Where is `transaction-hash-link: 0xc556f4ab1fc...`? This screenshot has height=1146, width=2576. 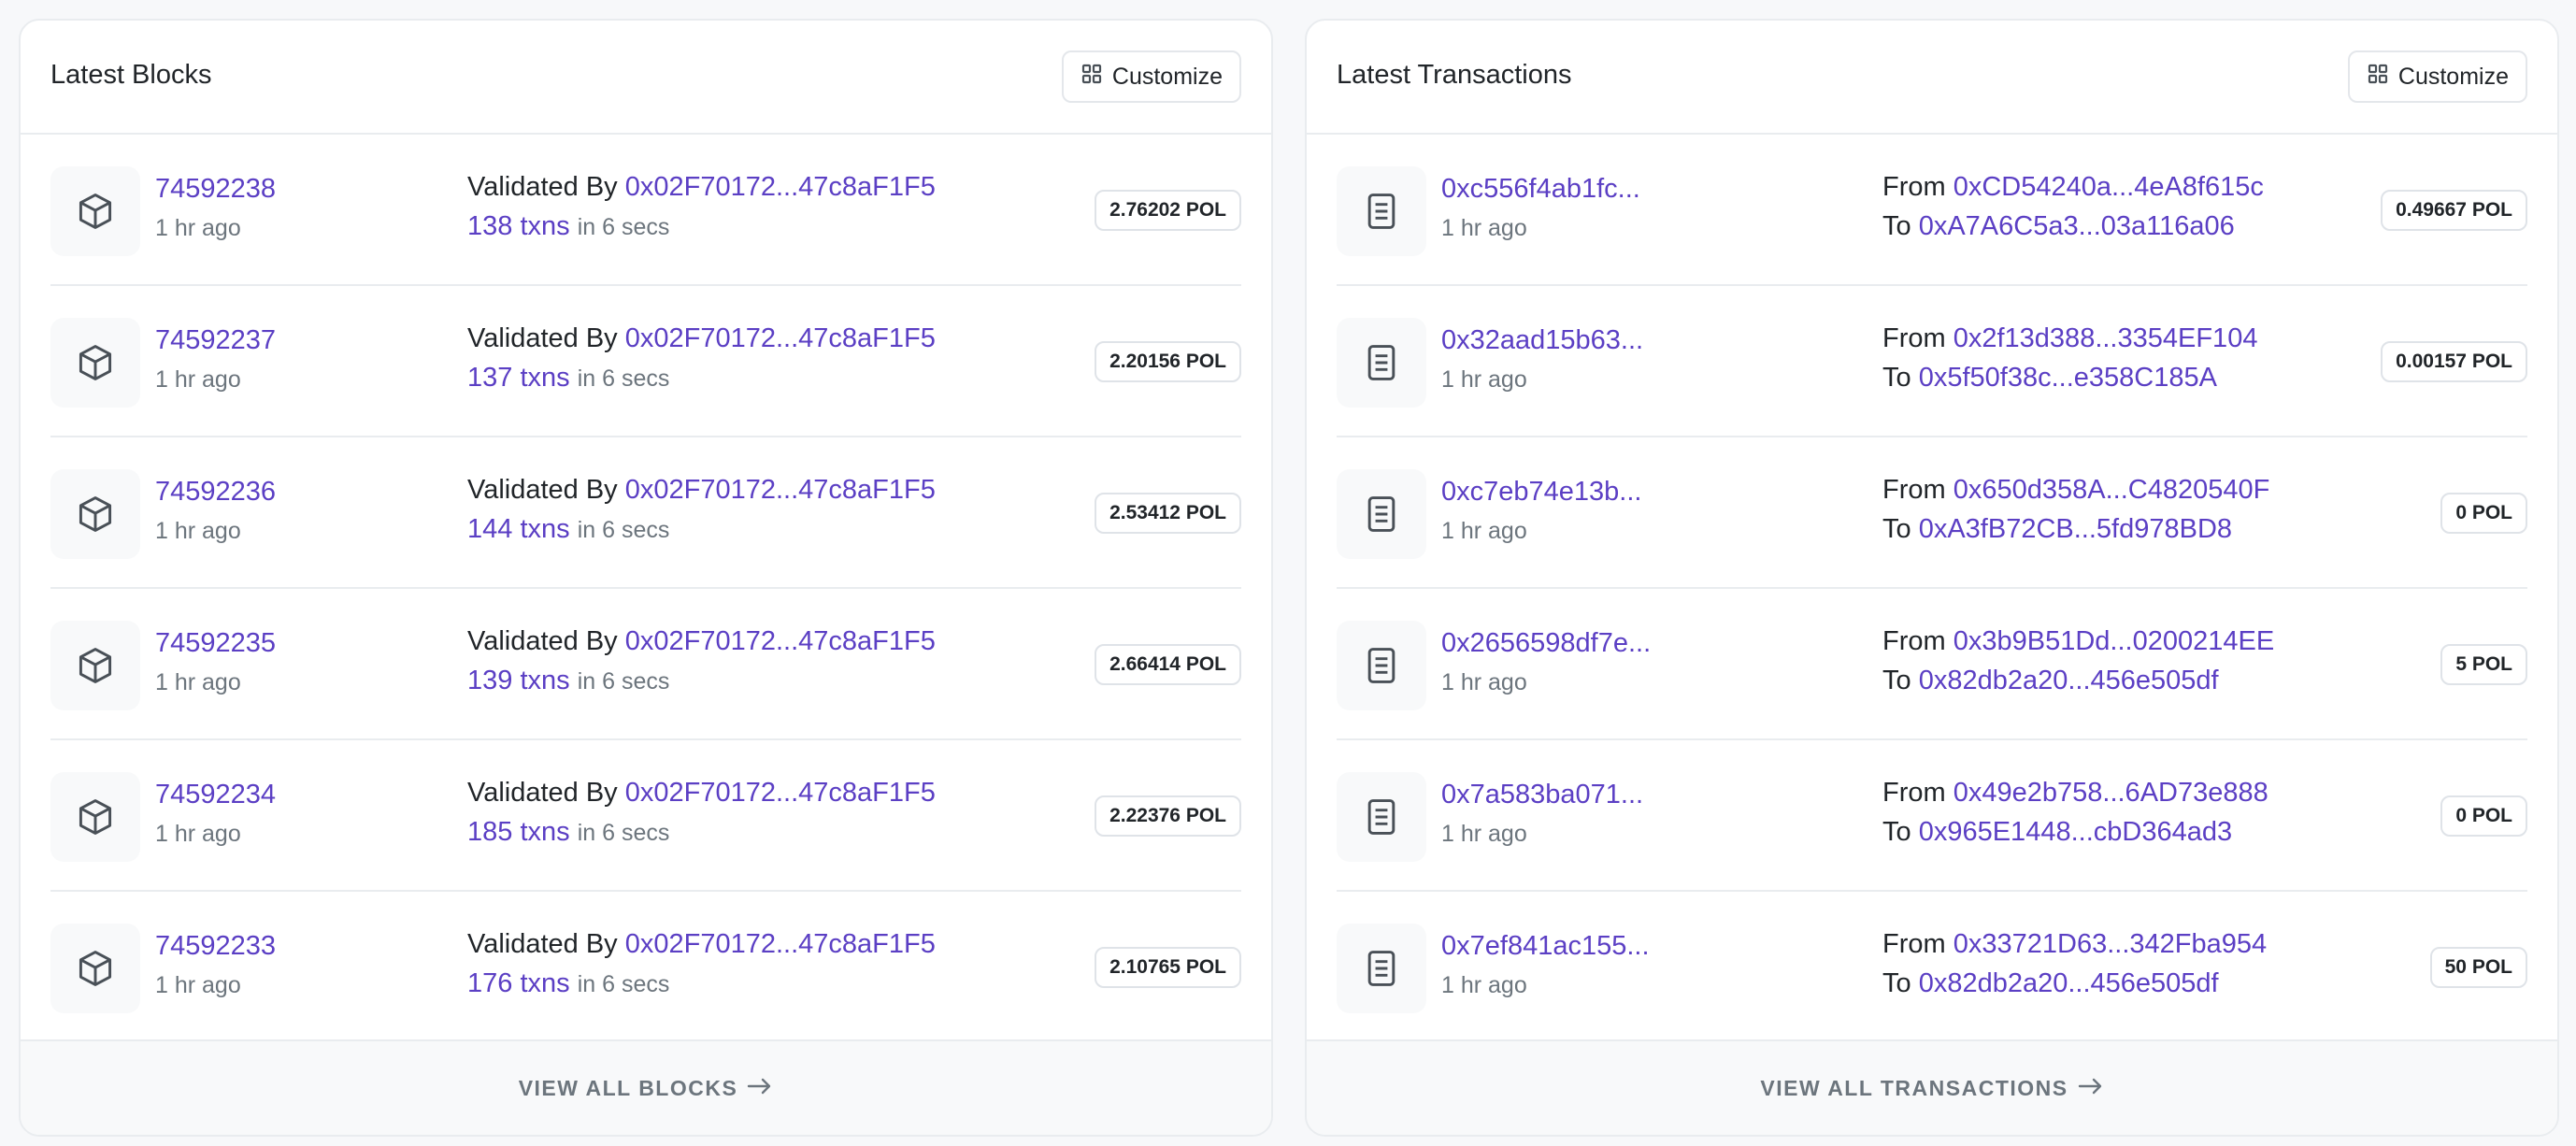
transaction-hash-link: 0xc556f4ab1fc... is located at coordinates (1540, 189).